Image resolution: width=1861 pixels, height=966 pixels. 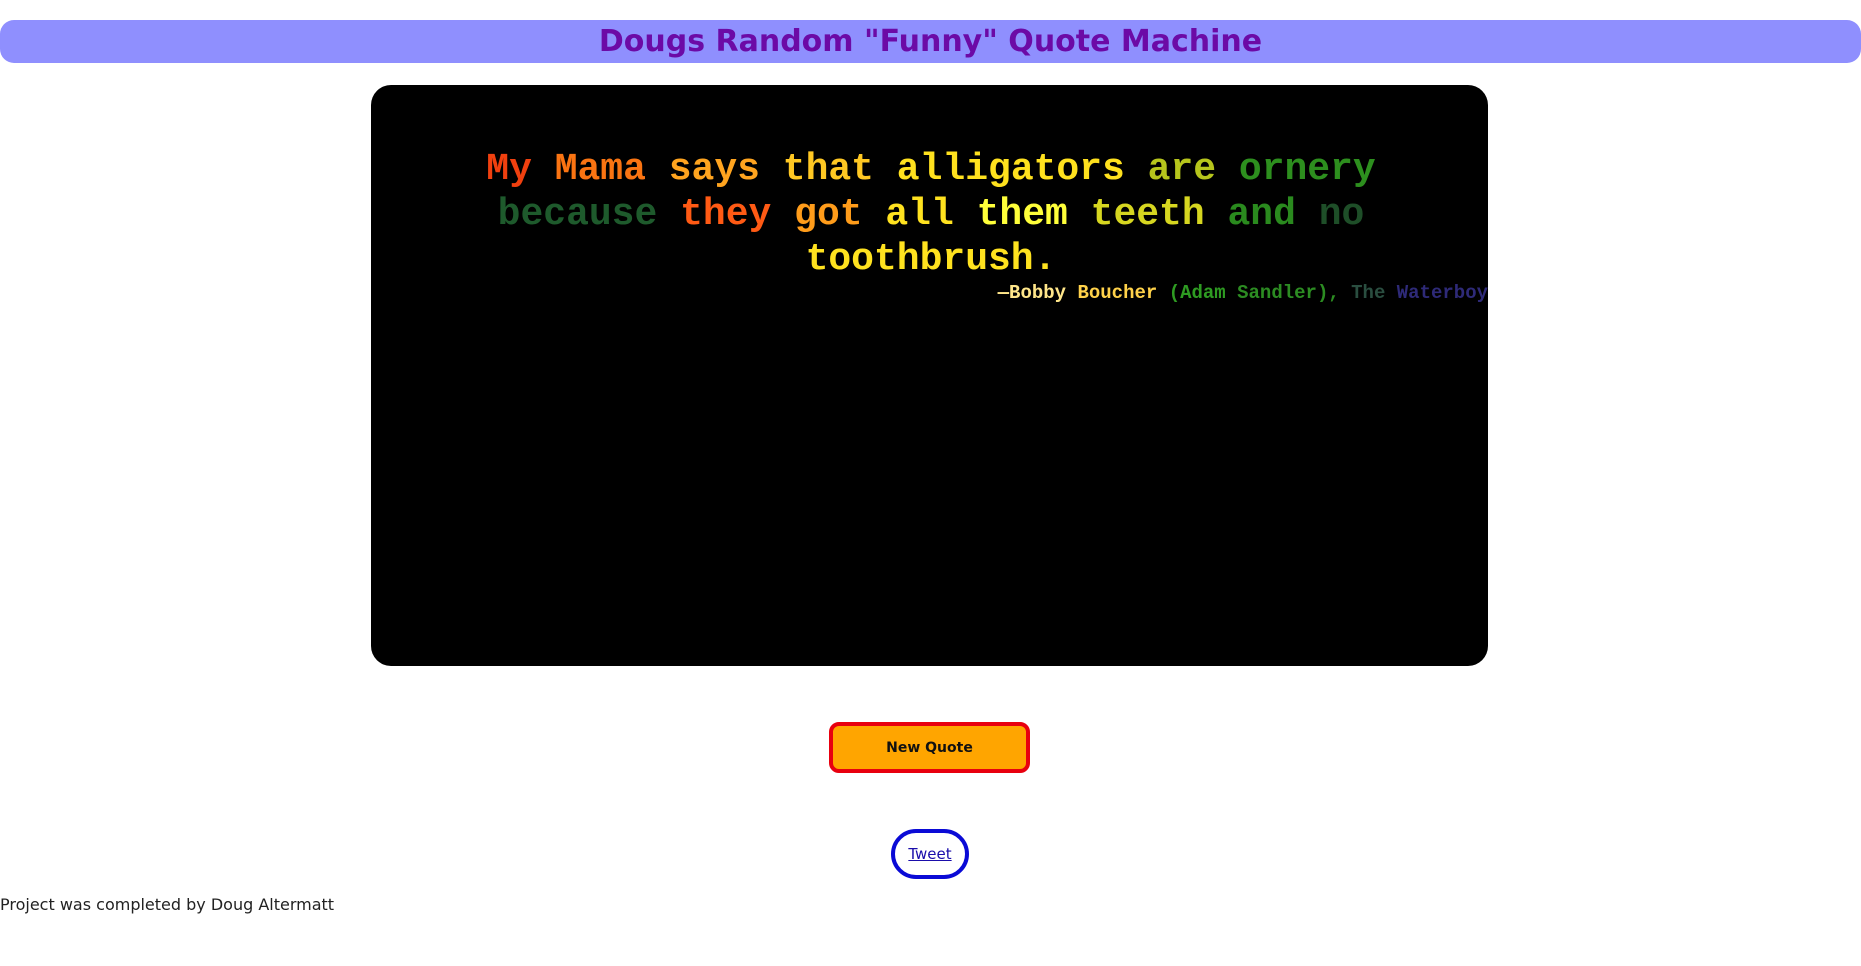 What do you see at coordinates (1261, 214) in the screenshot?
I see `quote-word: and` at bounding box center [1261, 214].